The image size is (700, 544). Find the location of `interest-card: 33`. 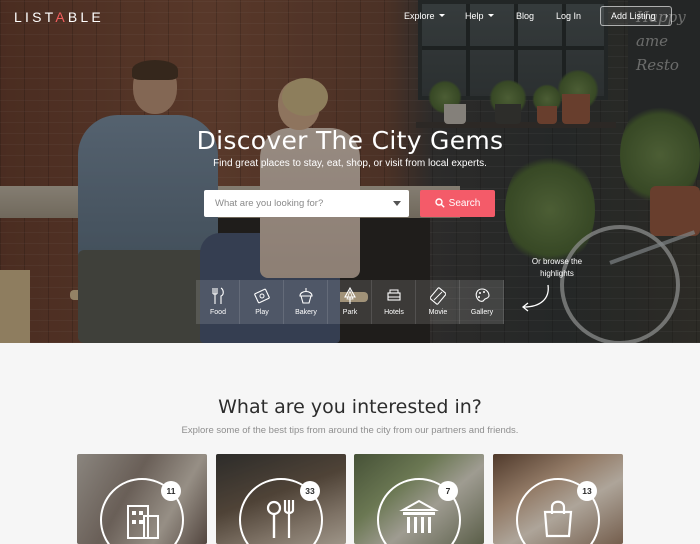

interest-card: 33 is located at coordinates (281, 499).